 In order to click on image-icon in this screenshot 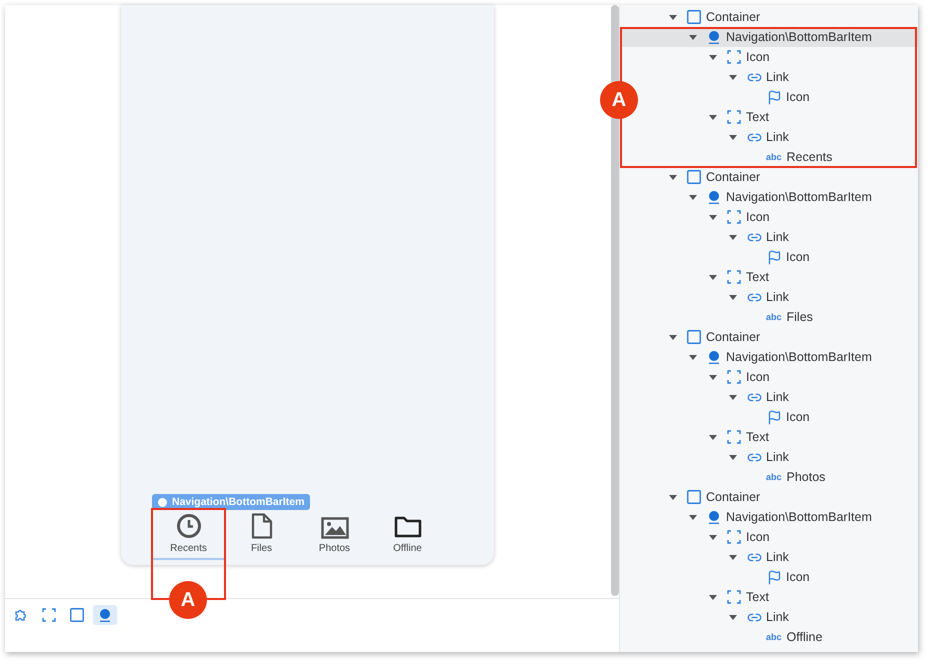, I will do `click(334, 528)`.